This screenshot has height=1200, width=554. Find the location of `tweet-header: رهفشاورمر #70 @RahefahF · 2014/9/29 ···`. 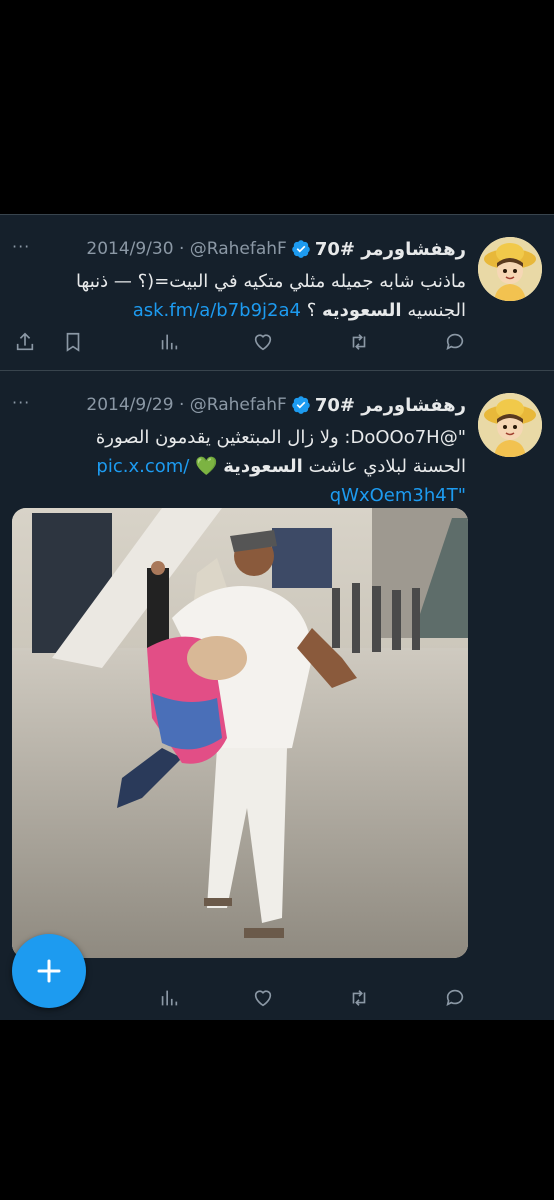

tweet-header: رهفشاورمر #70 @RahefahF · 2014/9/29 ··· is located at coordinates (239, 405).